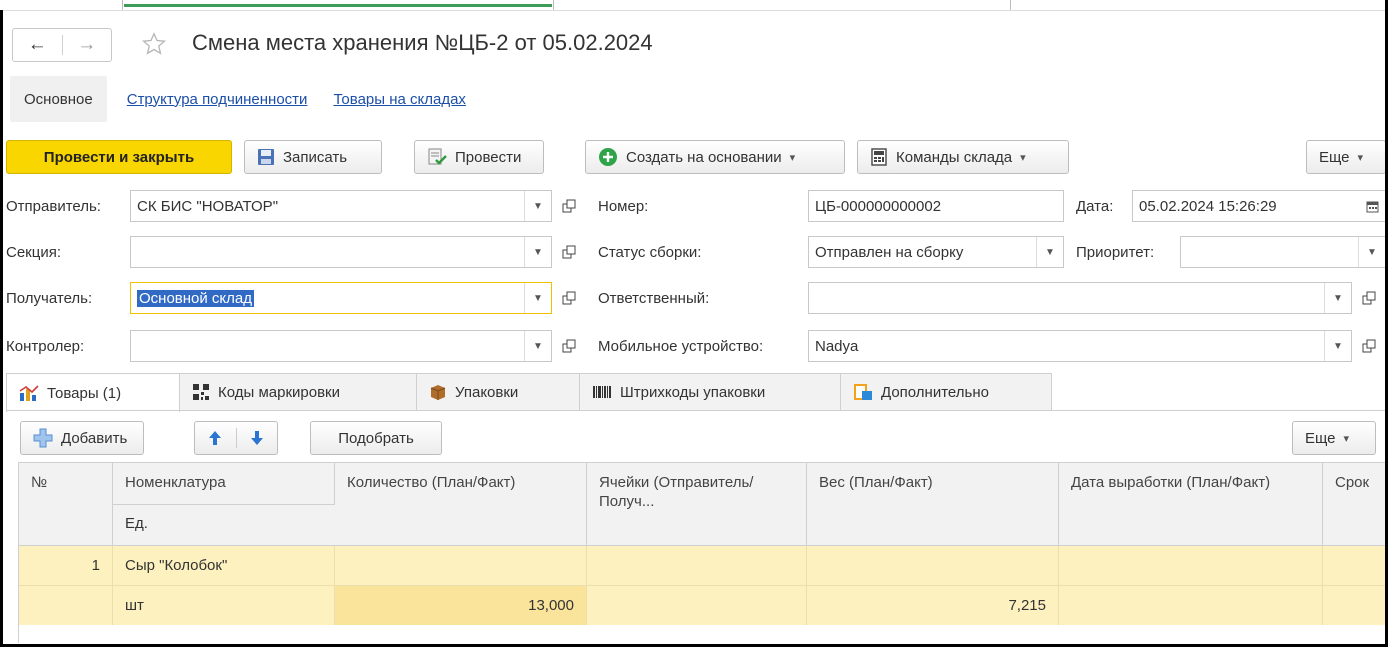 The image size is (1388, 647). I want to click on warehouse-commands-button: Команды склада ▾, so click(963, 157).